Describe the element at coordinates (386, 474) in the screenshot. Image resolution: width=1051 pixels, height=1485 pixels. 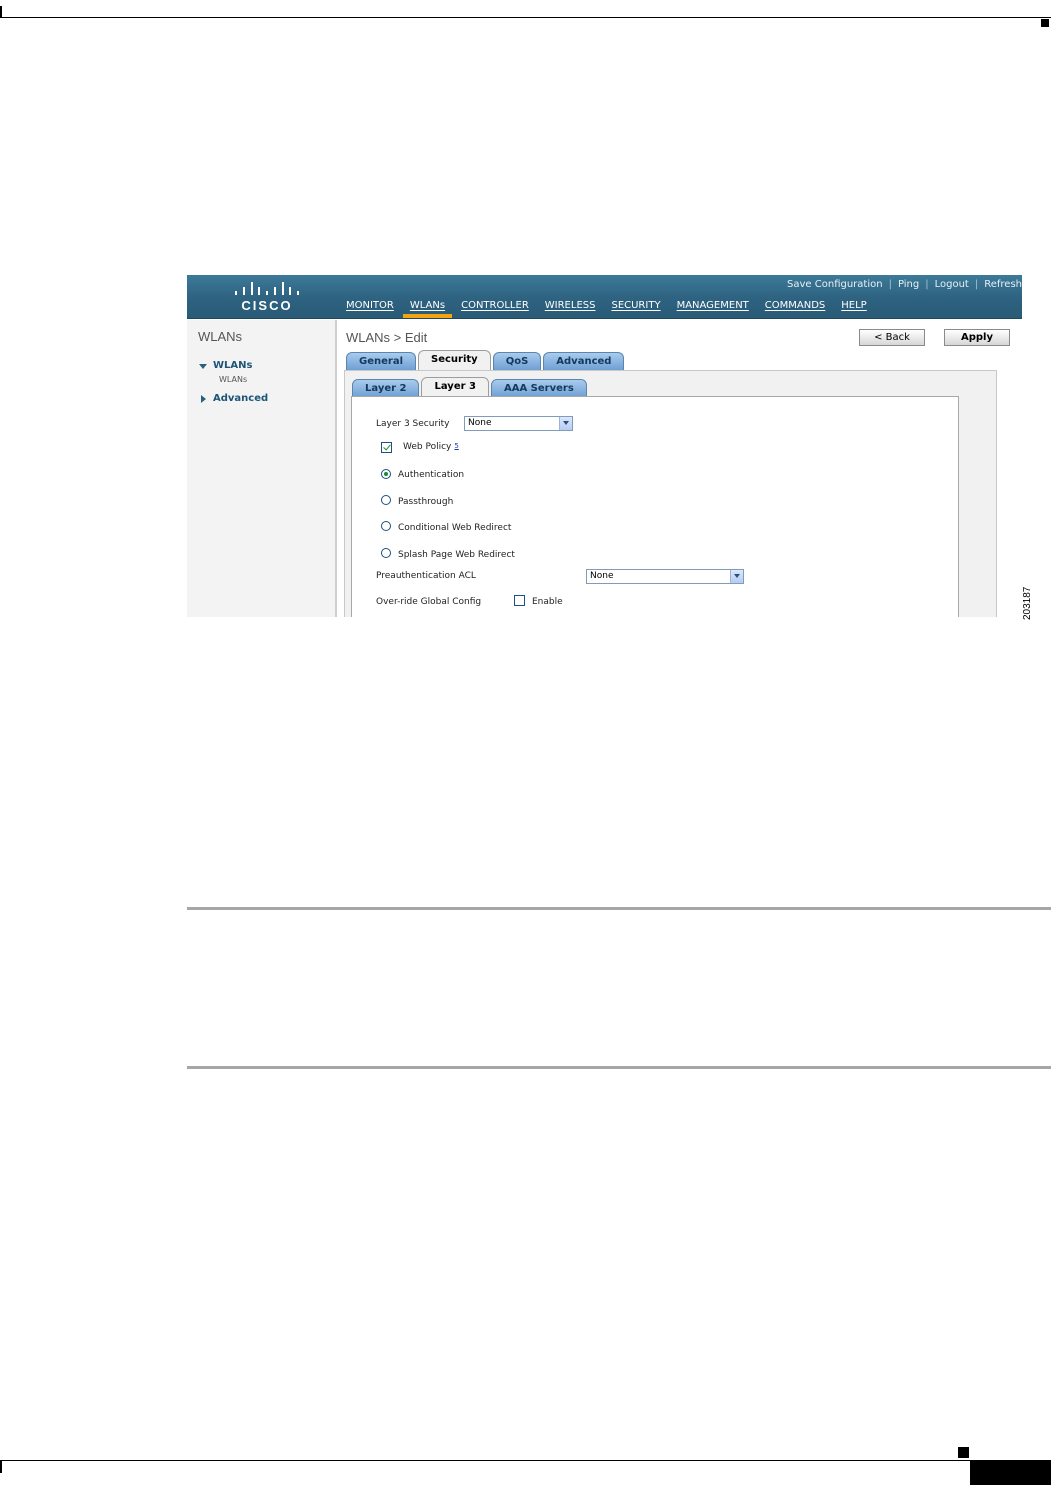
I see `authentication-radio` at that location.